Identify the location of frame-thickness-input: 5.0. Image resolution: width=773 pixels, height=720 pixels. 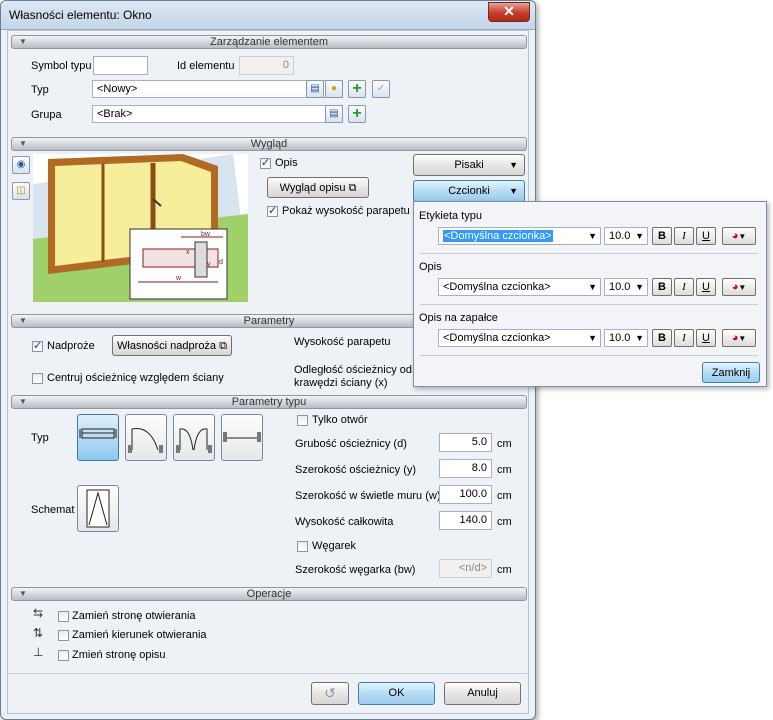
(465, 442).